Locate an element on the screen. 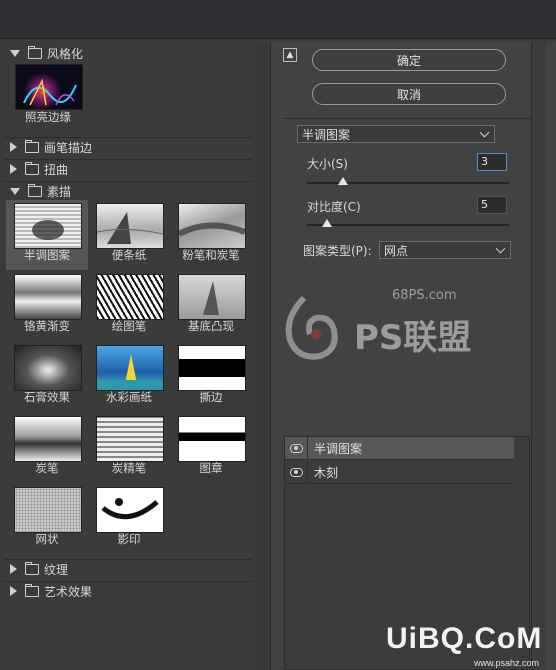 The height and width of the screenshot is (670, 556). chalk-charcoal-art is located at coordinates (212, 229).